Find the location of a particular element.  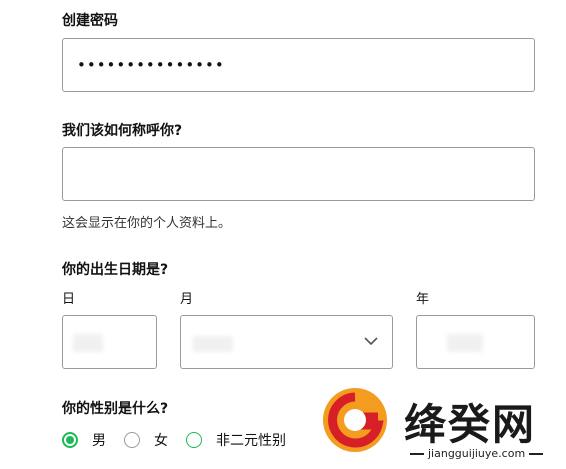

gender-radio-male is located at coordinates (70, 440).